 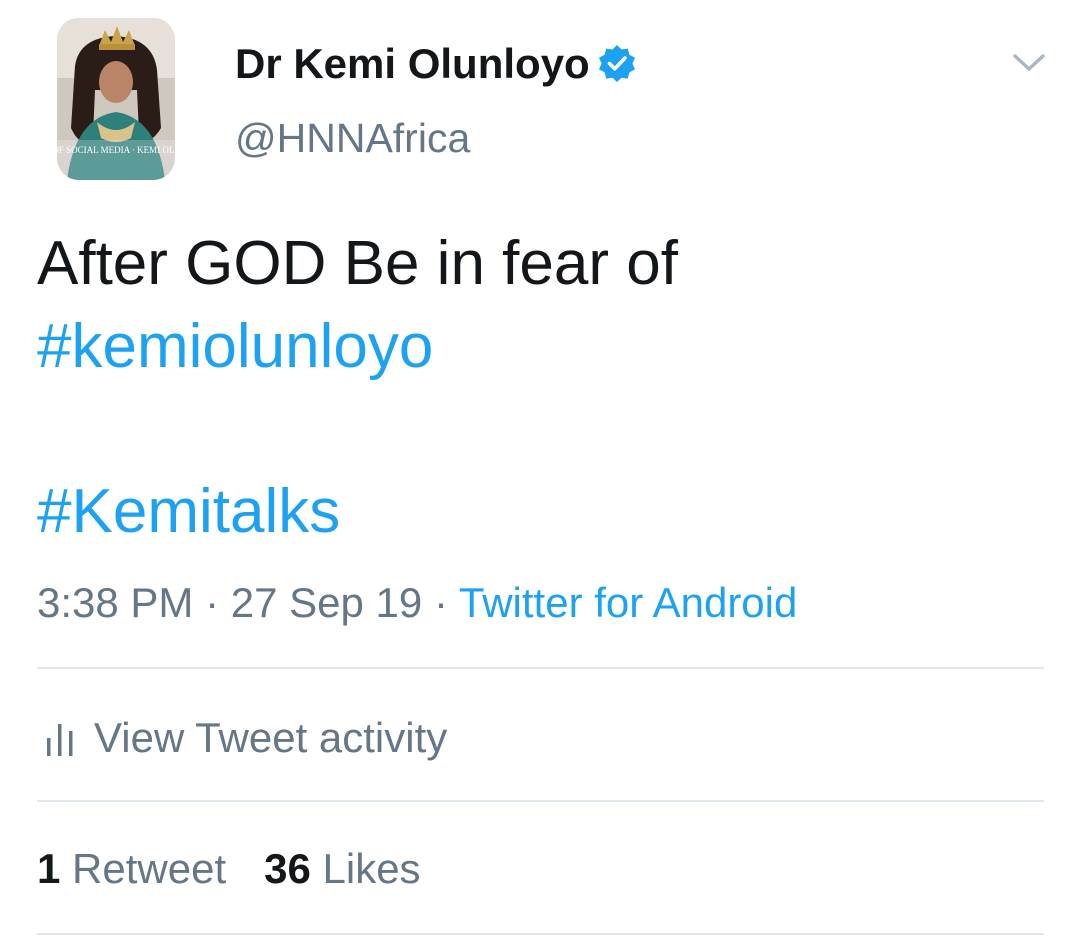 I want to click on avatar-caption: QUEEN OF SOCIAL MEDIA · KEMI OLUNLOYO, so click(x=116, y=150).